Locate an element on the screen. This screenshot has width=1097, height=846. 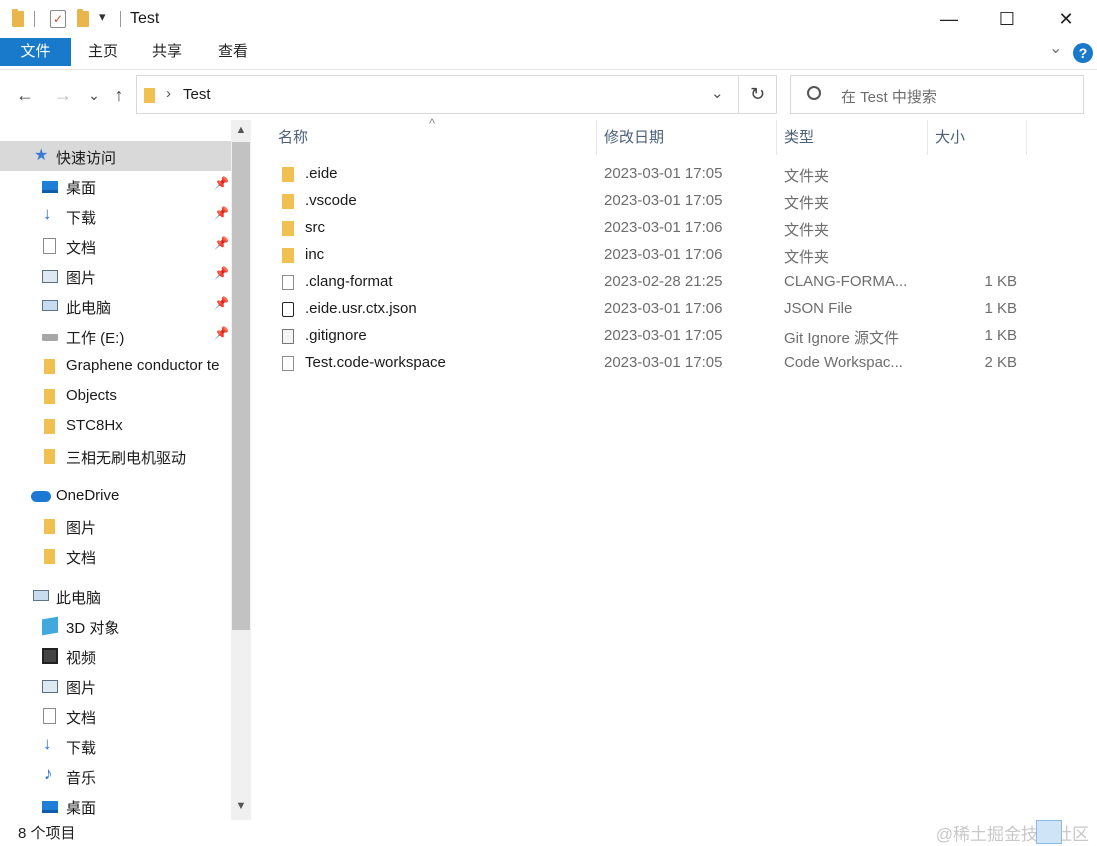
address-dropdown-icon: ⌄ is located at coordinates (717, 93).